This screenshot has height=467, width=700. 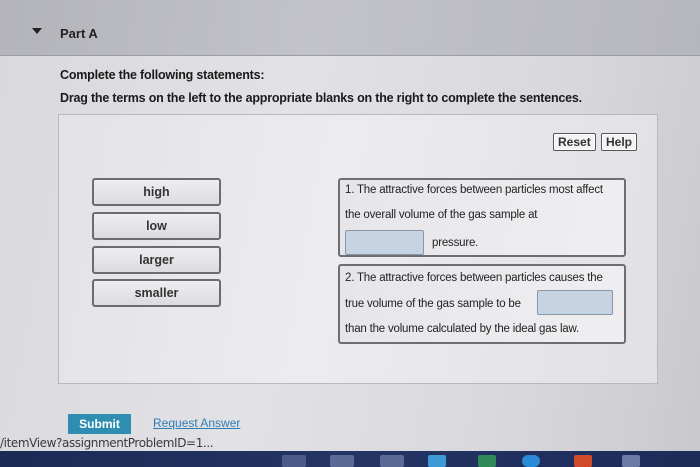 What do you see at coordinates (79, 33) in the screenshot?
I see `part-title: Part A` at bounding box center [79, 33].